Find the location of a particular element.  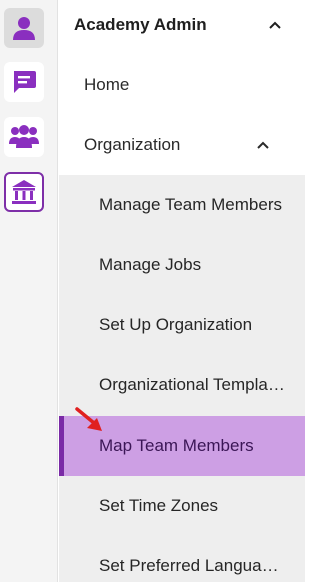

academy-admin-header: Academy Admin is located at coordinates (182, 25).